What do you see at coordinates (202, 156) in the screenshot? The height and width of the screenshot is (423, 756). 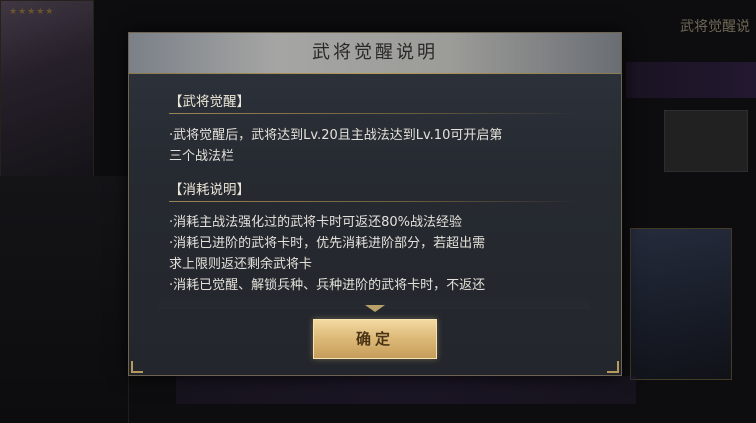 I see `text-line: 三个战法栏` at bounding box center [202, 156].